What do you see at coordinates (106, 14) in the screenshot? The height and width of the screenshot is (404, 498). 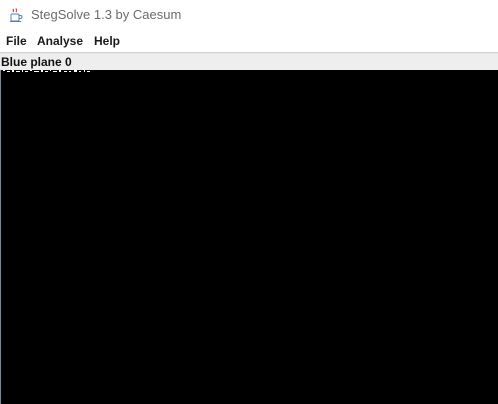 I see `window-title: StegSolve 1.3 by Caesum` at bounding box center [106, 14].